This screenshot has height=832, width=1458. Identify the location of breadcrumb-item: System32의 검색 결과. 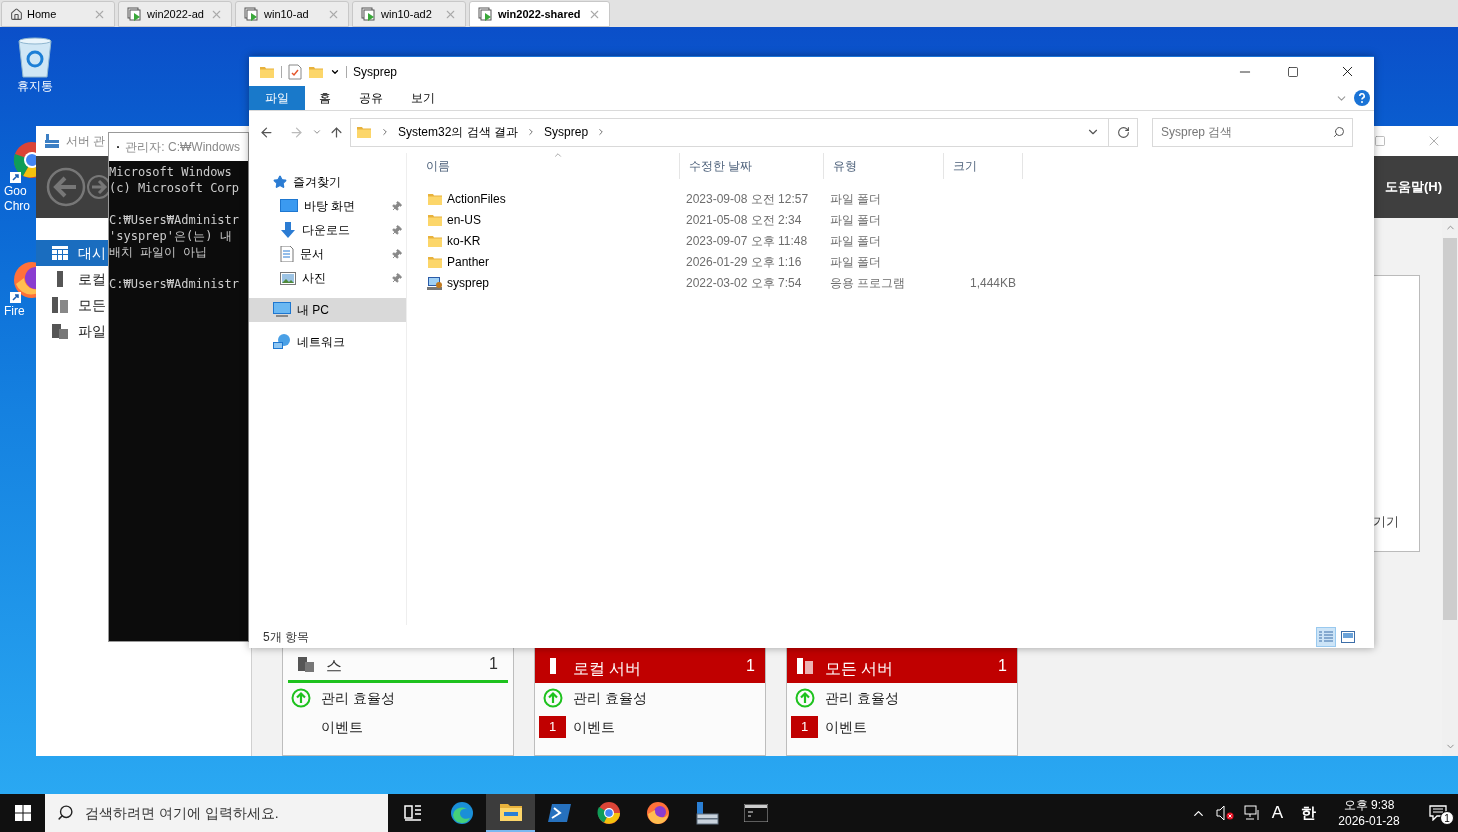
(458, 132).